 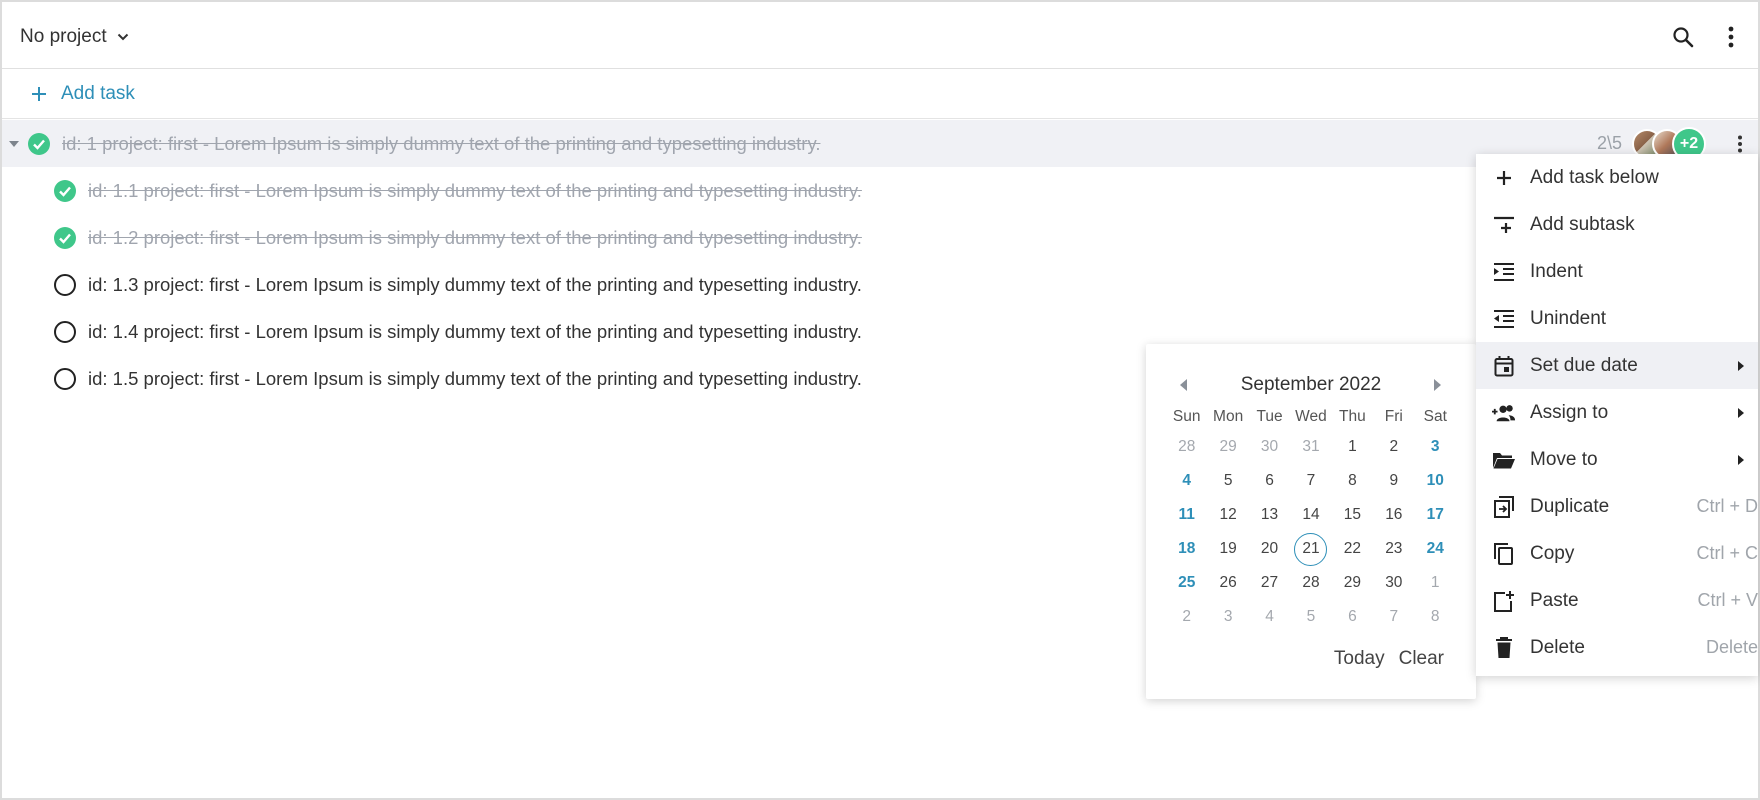 I want to click on menu-item-delete: Delete Delete, so click(x=1617, y=647).